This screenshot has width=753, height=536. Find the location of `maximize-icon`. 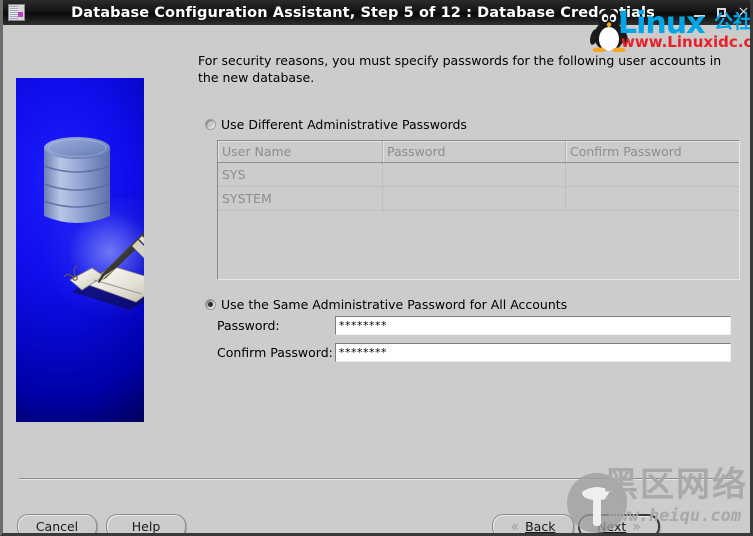

maximize-icon is located at coordinates (721, 12).